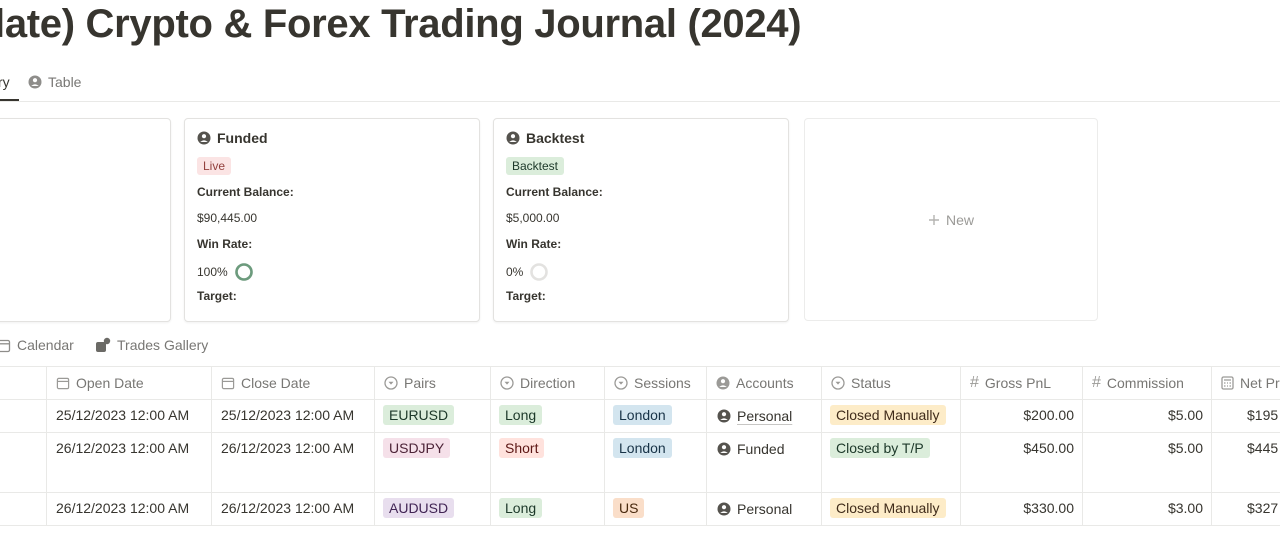 The width and height of the screenshot is (1280, 545). What do you see at coordinates (410, 382) in the screenshot?
I see `column-header-pairs: Pairs` at bounding box center [410, 382].